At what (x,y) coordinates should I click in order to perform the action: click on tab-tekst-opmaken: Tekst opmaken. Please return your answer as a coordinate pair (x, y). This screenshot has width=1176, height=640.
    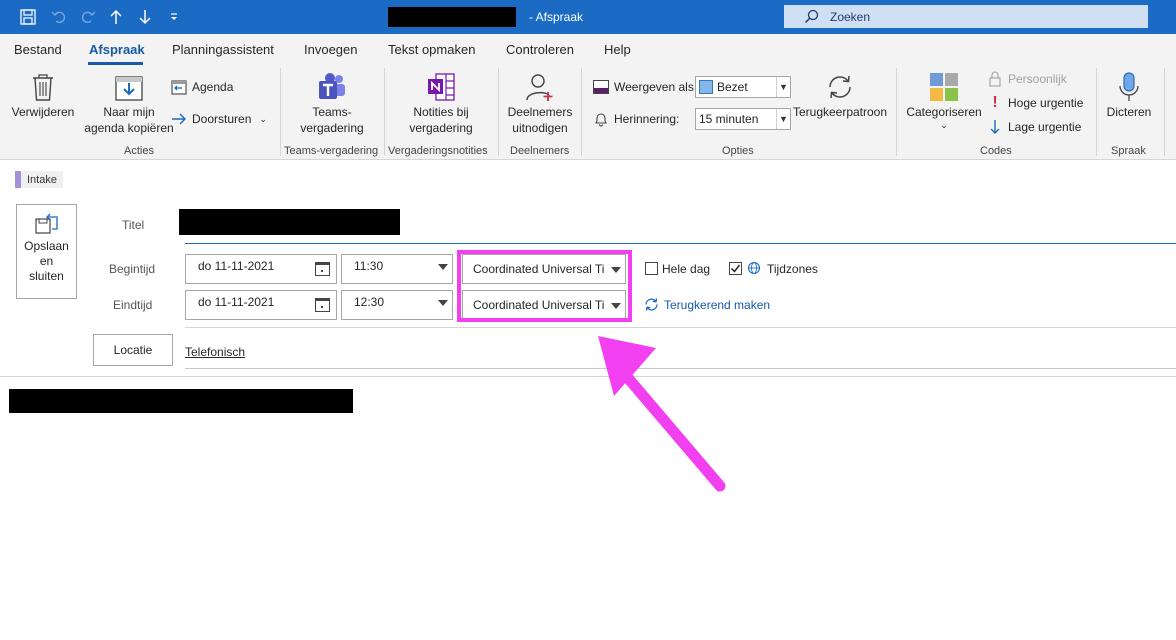
    Looking at the image, I should click on (431, 49).